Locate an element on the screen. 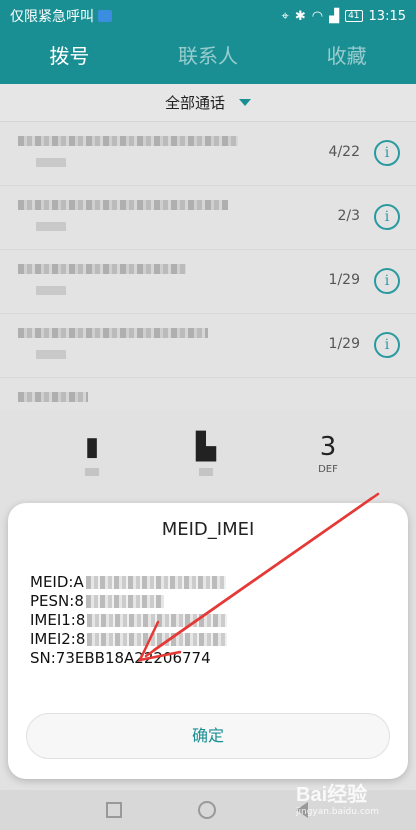 This screenshot has width=416, height=830. sn-label: SN:73EBB18A22206774 is located at coordinates (120, 658).